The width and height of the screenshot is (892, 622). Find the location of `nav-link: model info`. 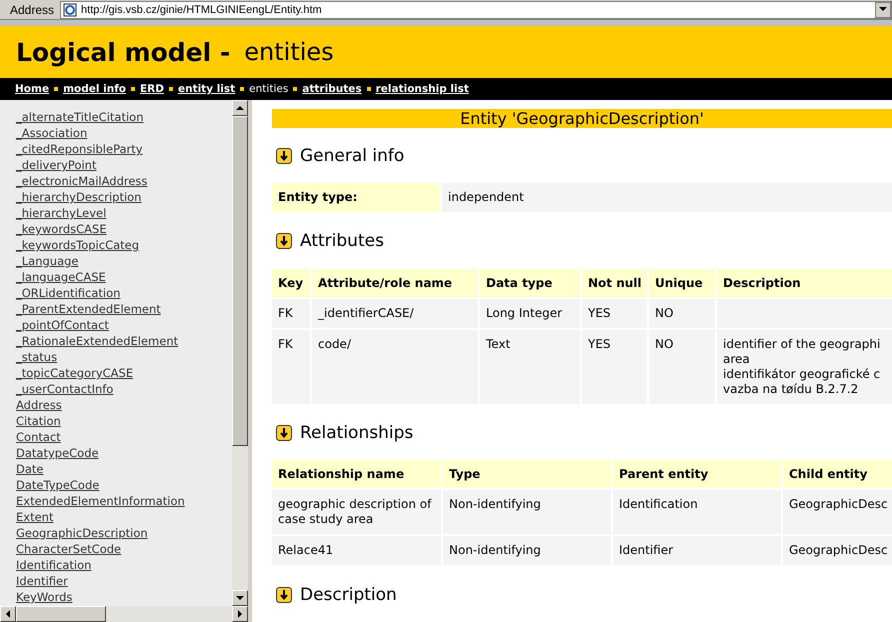

nav-link: model info is located at coordinates (94, 89).